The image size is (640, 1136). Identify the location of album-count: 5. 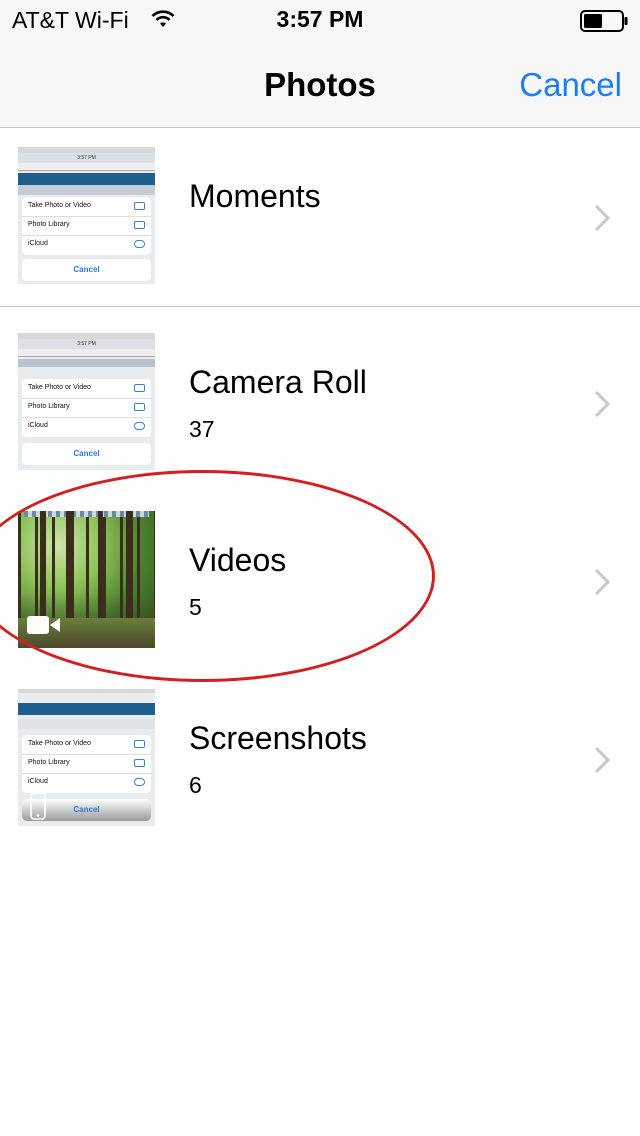
(195, 607).